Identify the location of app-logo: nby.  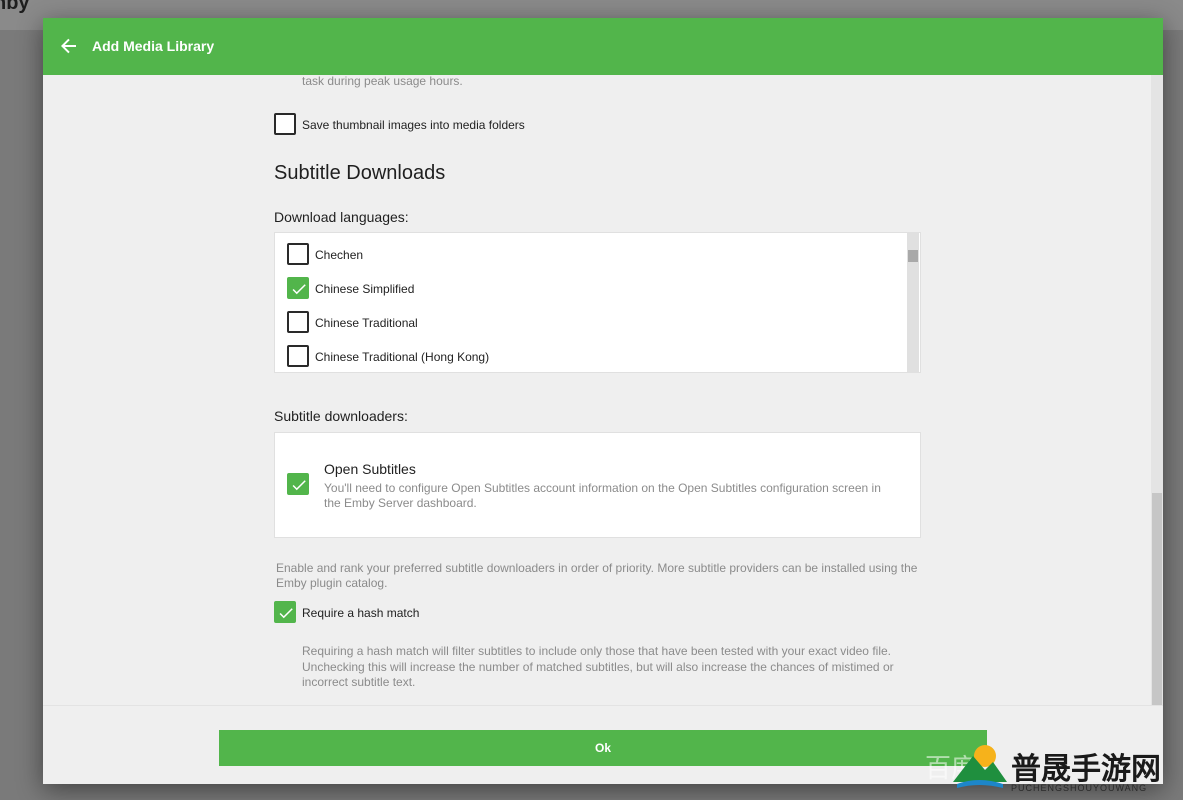
(15, 7).